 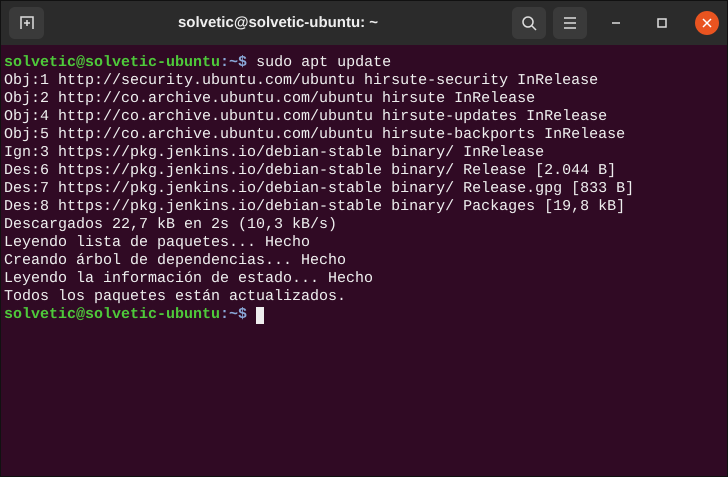 I want to click on output-line: Leyendo la información de estado... Hecho, so click(x=189, y=279).